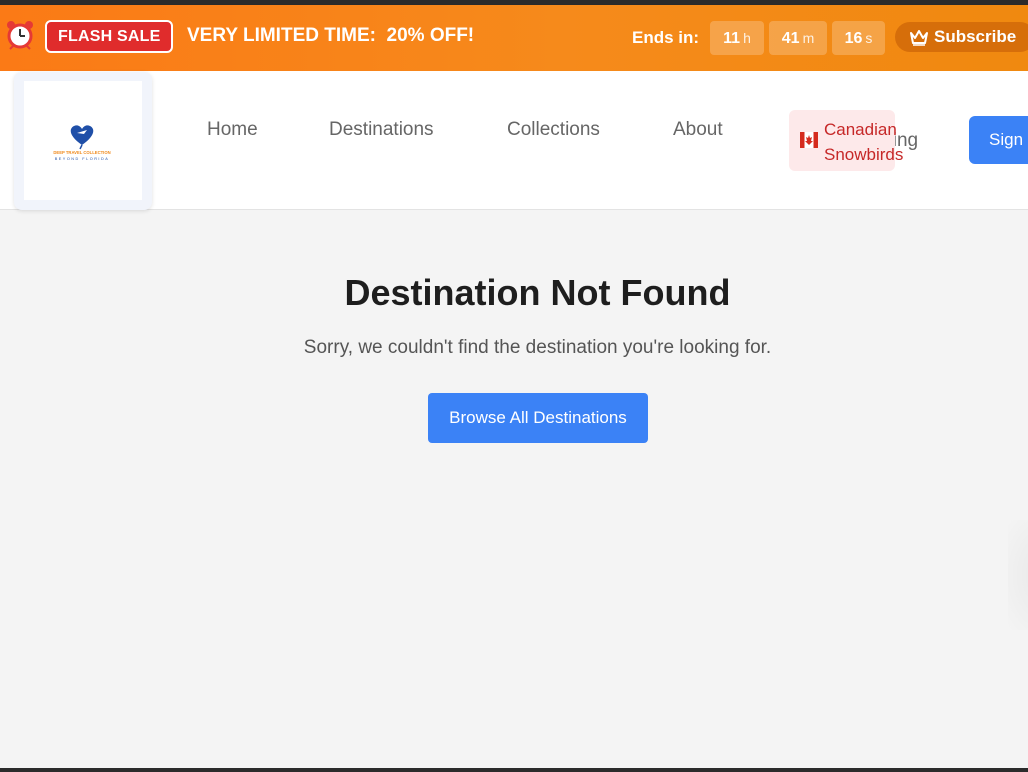 The width and height of the screenshot is (1028, 772). Describe the element at coordinates (538, 418) in the screenshot. I see `browse-destinations-button: Browse All Destinations` at that location.